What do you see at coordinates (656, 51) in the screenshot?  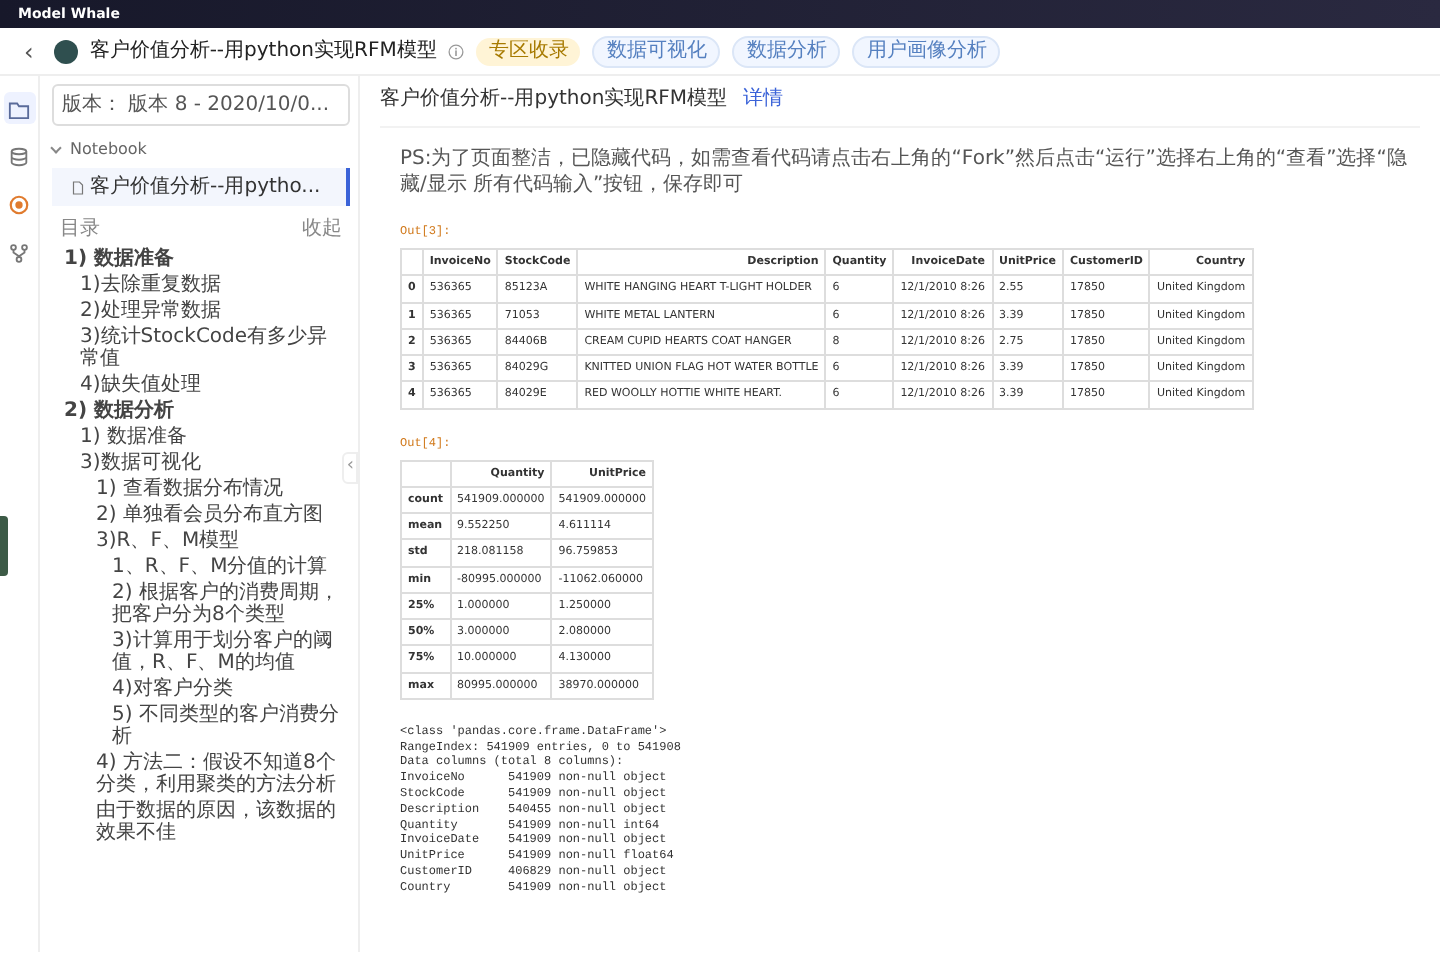 I see `tag: 数据可视化` at bounding box center [656, 51].